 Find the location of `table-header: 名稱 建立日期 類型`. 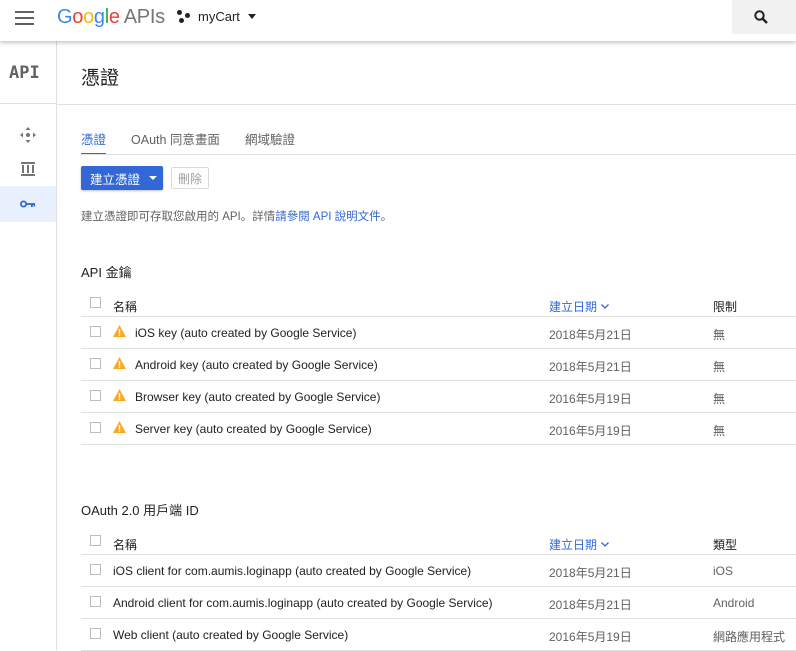

table-header: 名稱 建立日期 類型 is located at coordinates (438, 539).